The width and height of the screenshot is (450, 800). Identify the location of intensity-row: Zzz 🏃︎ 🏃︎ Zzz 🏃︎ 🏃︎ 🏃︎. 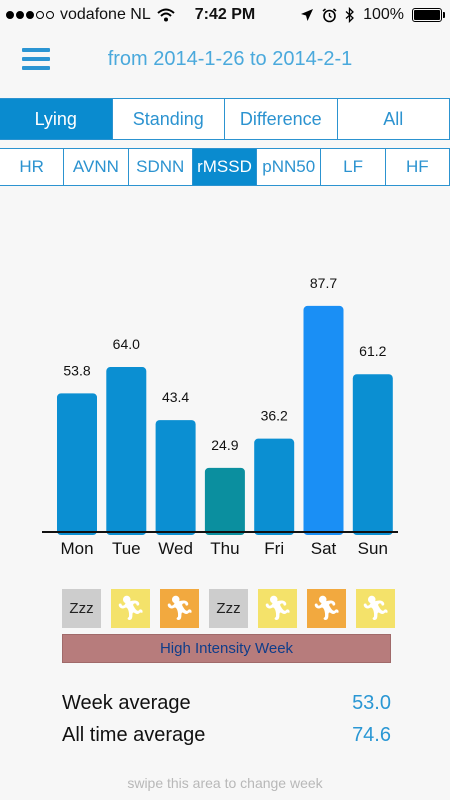
(228, 608).